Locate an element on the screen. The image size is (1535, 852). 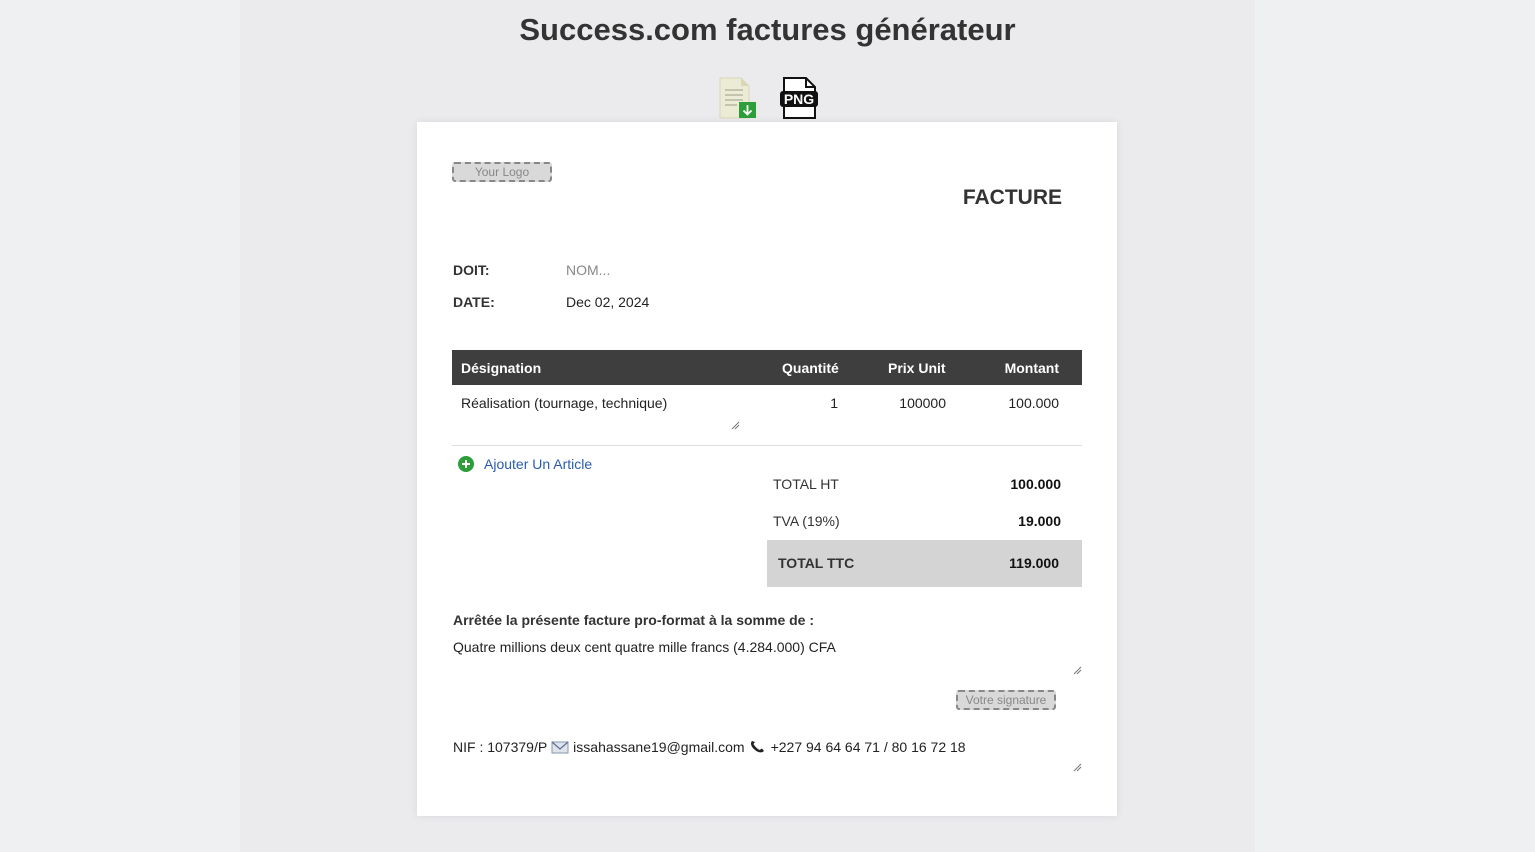
app-title: Success.com factures générateur is located at coordinates (767, 29).